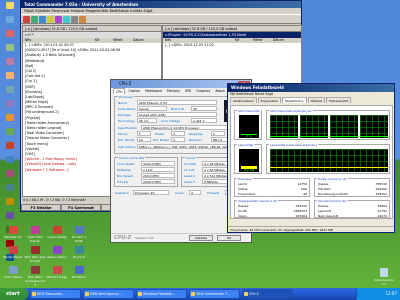 The width and height of the screenshot is (400, 300). Describe the element at coordinates (35, 239) in the screenshot. I see `shortcut-label: Opoli Stan Sodran` at that location.